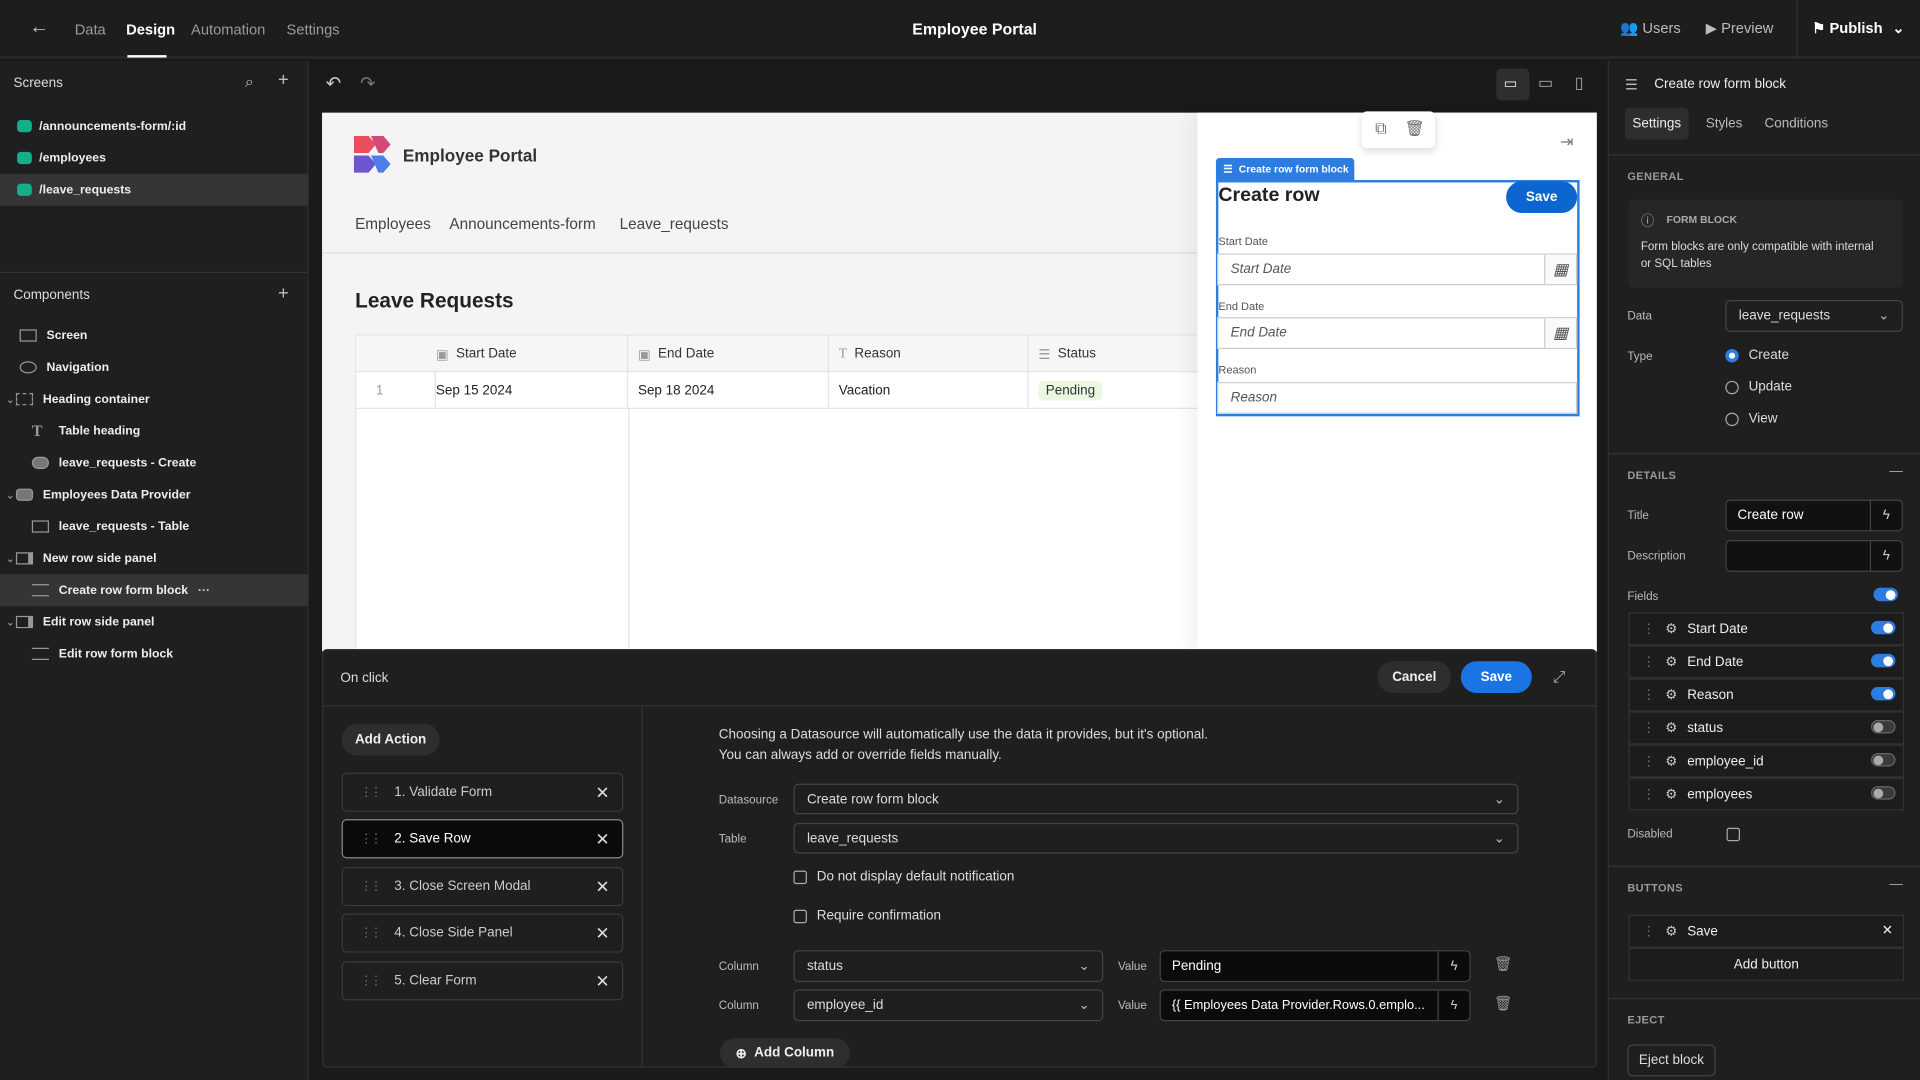  Describe the element at coordinates (90, 29) in the screenshot. I see `tab-data: Data` at that location.